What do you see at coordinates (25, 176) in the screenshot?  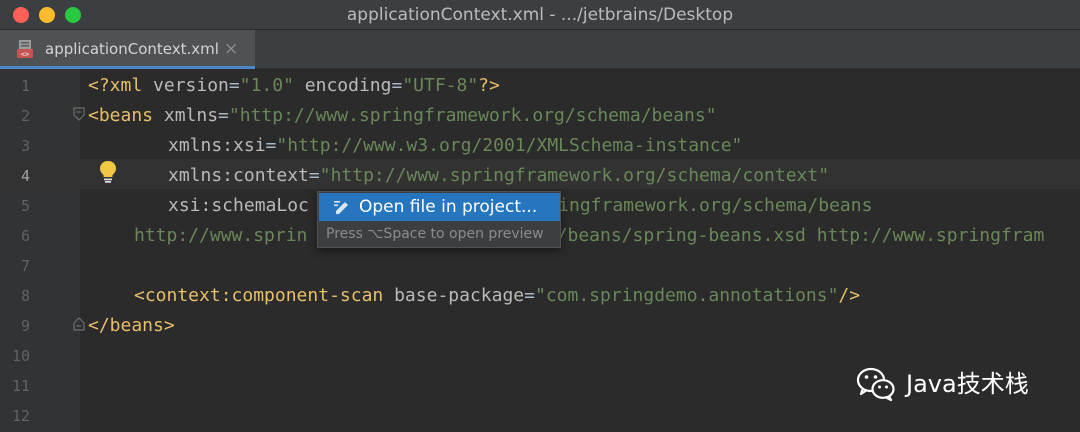 I see `line-number: 4` at bounding box center [25, 176].